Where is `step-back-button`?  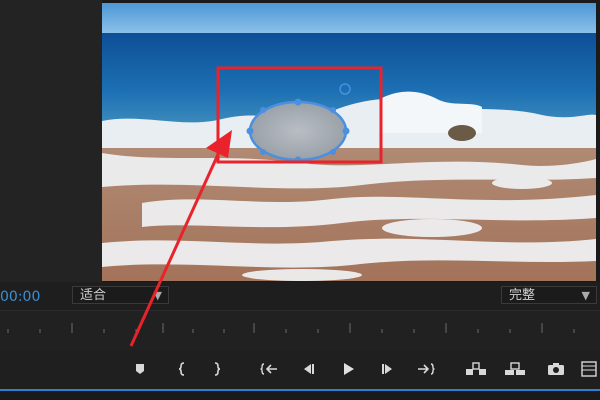 step-back-button is located at coordinates (308, 369).